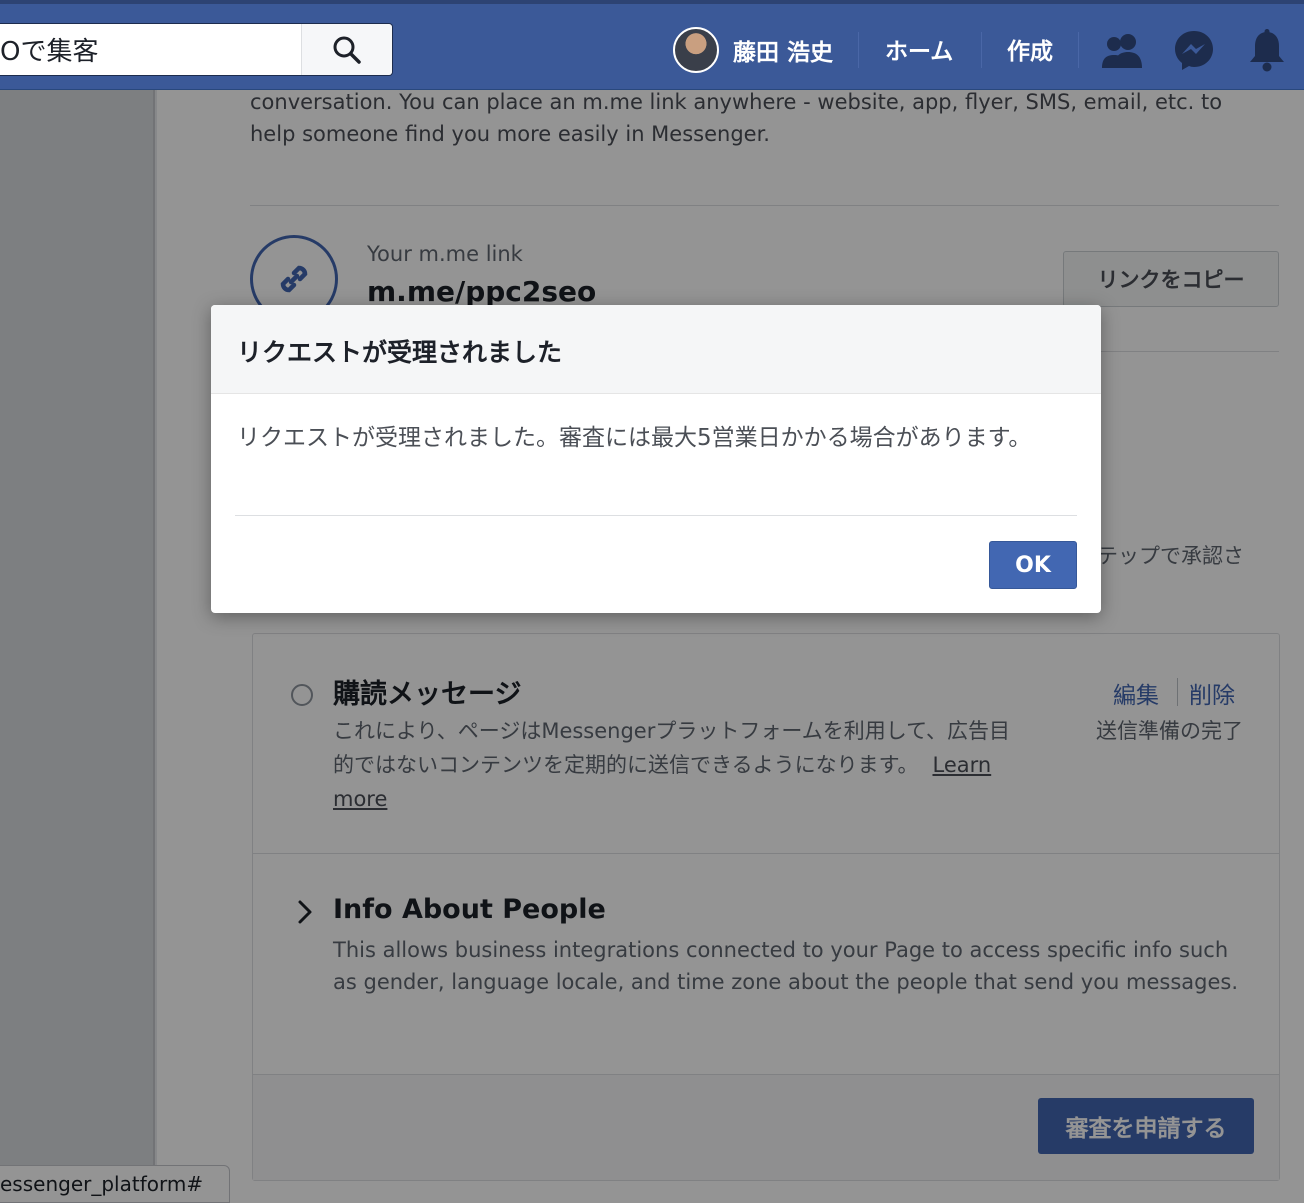 This screenshot has height=1203, width=1304. What do you see at coordinates (1030, 49) in the screenshot?
I see `nav-create-link: 作成` at bounding box center [1030, 49].